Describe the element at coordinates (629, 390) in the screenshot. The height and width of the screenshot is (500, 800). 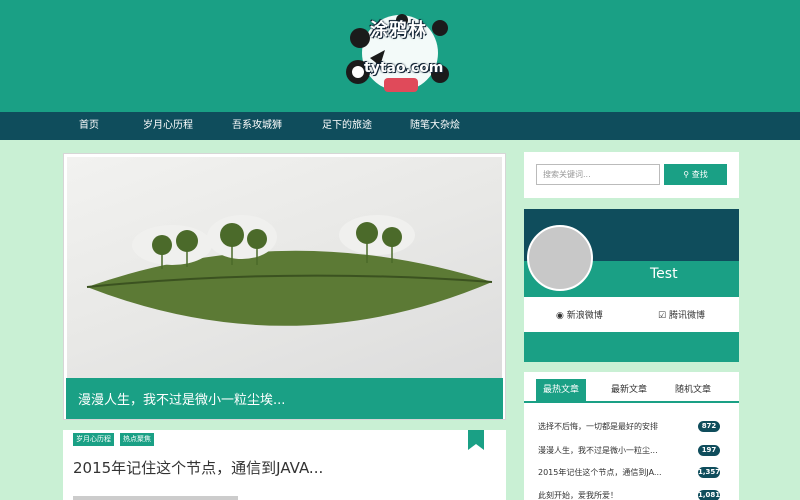
I see `tab-latest-articles: 最新文章` at that location.